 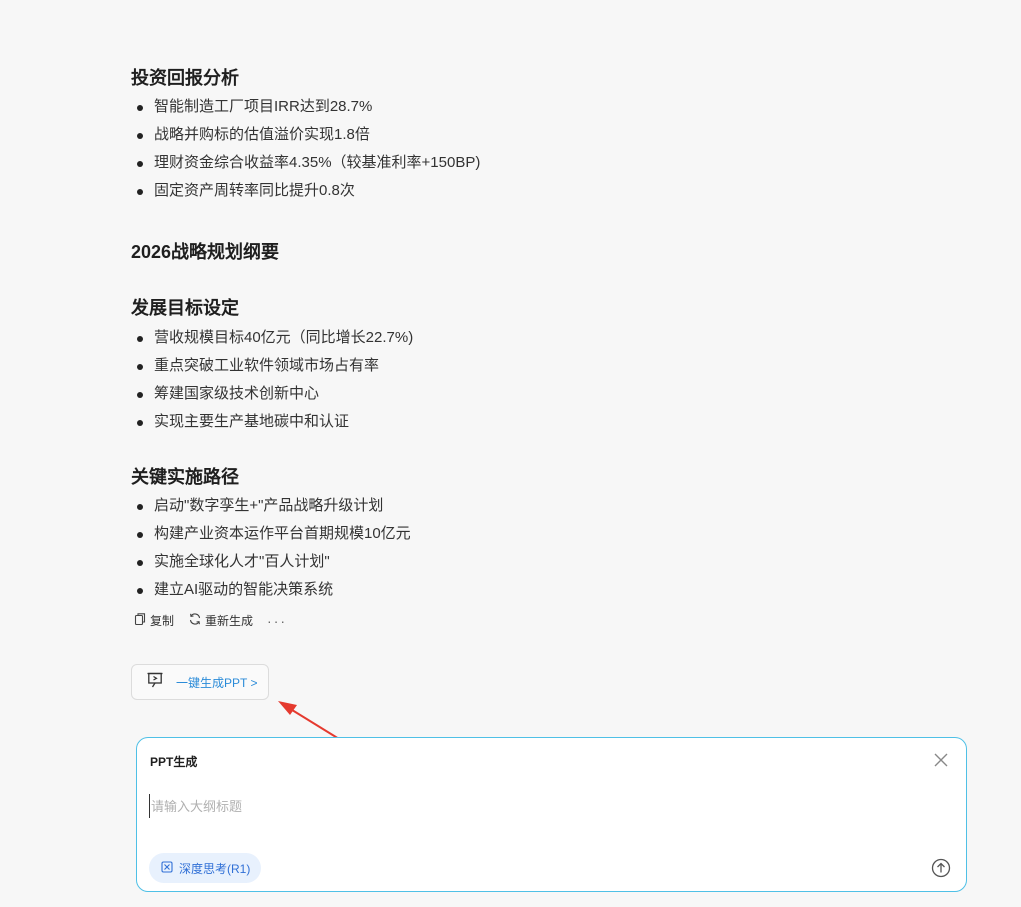 I want to click on generate-ppt-button: 一键生成PPT >, so click(x=200, y=682).